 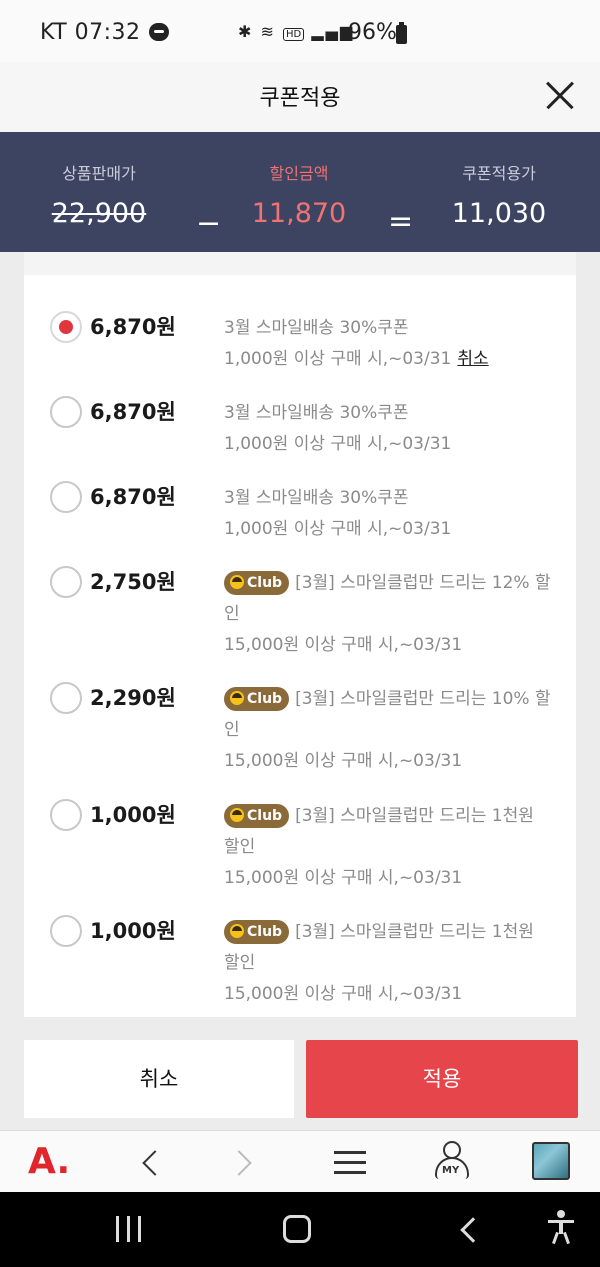 What do you see at coordinates (442, 1079) in the screenshot?
I see `apply-button: 적용` at bounding box center [442, 1079].